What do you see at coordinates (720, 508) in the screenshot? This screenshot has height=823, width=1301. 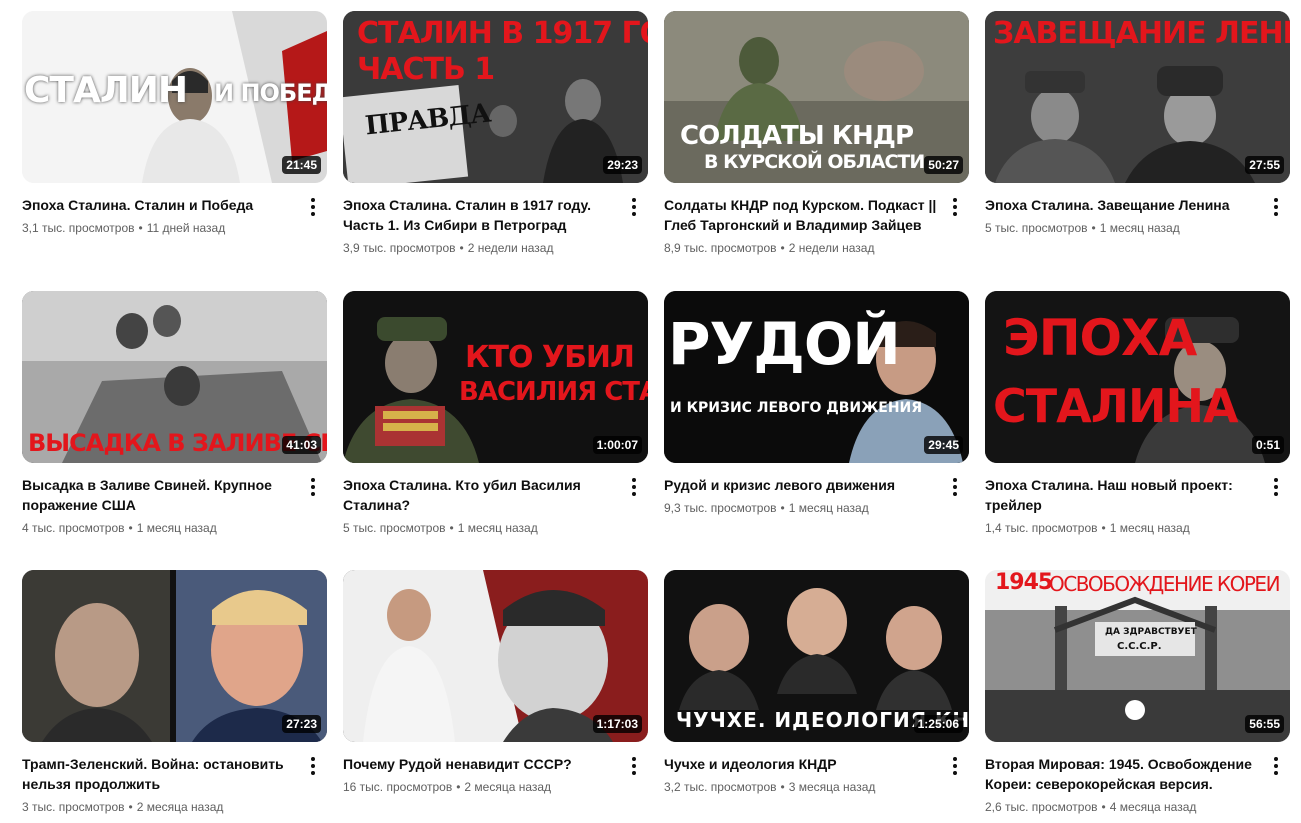 I see `view-count: 9,3 тыс. просмотров` at bounding box center [720, 508].